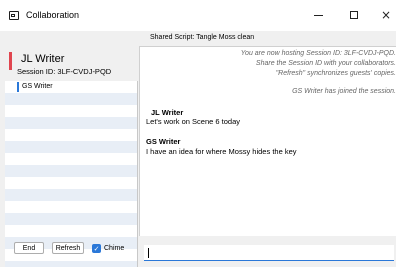  I want to click on shared-script-bar: Shared Script: Tangle Moss clean, so click(198, 38).